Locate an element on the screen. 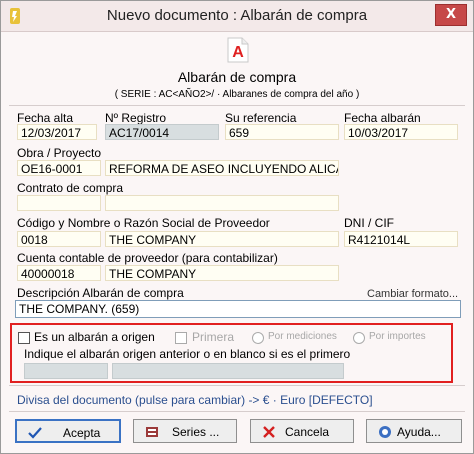  proveedor-code-field: 0018 is located at coordinates (59, 239).